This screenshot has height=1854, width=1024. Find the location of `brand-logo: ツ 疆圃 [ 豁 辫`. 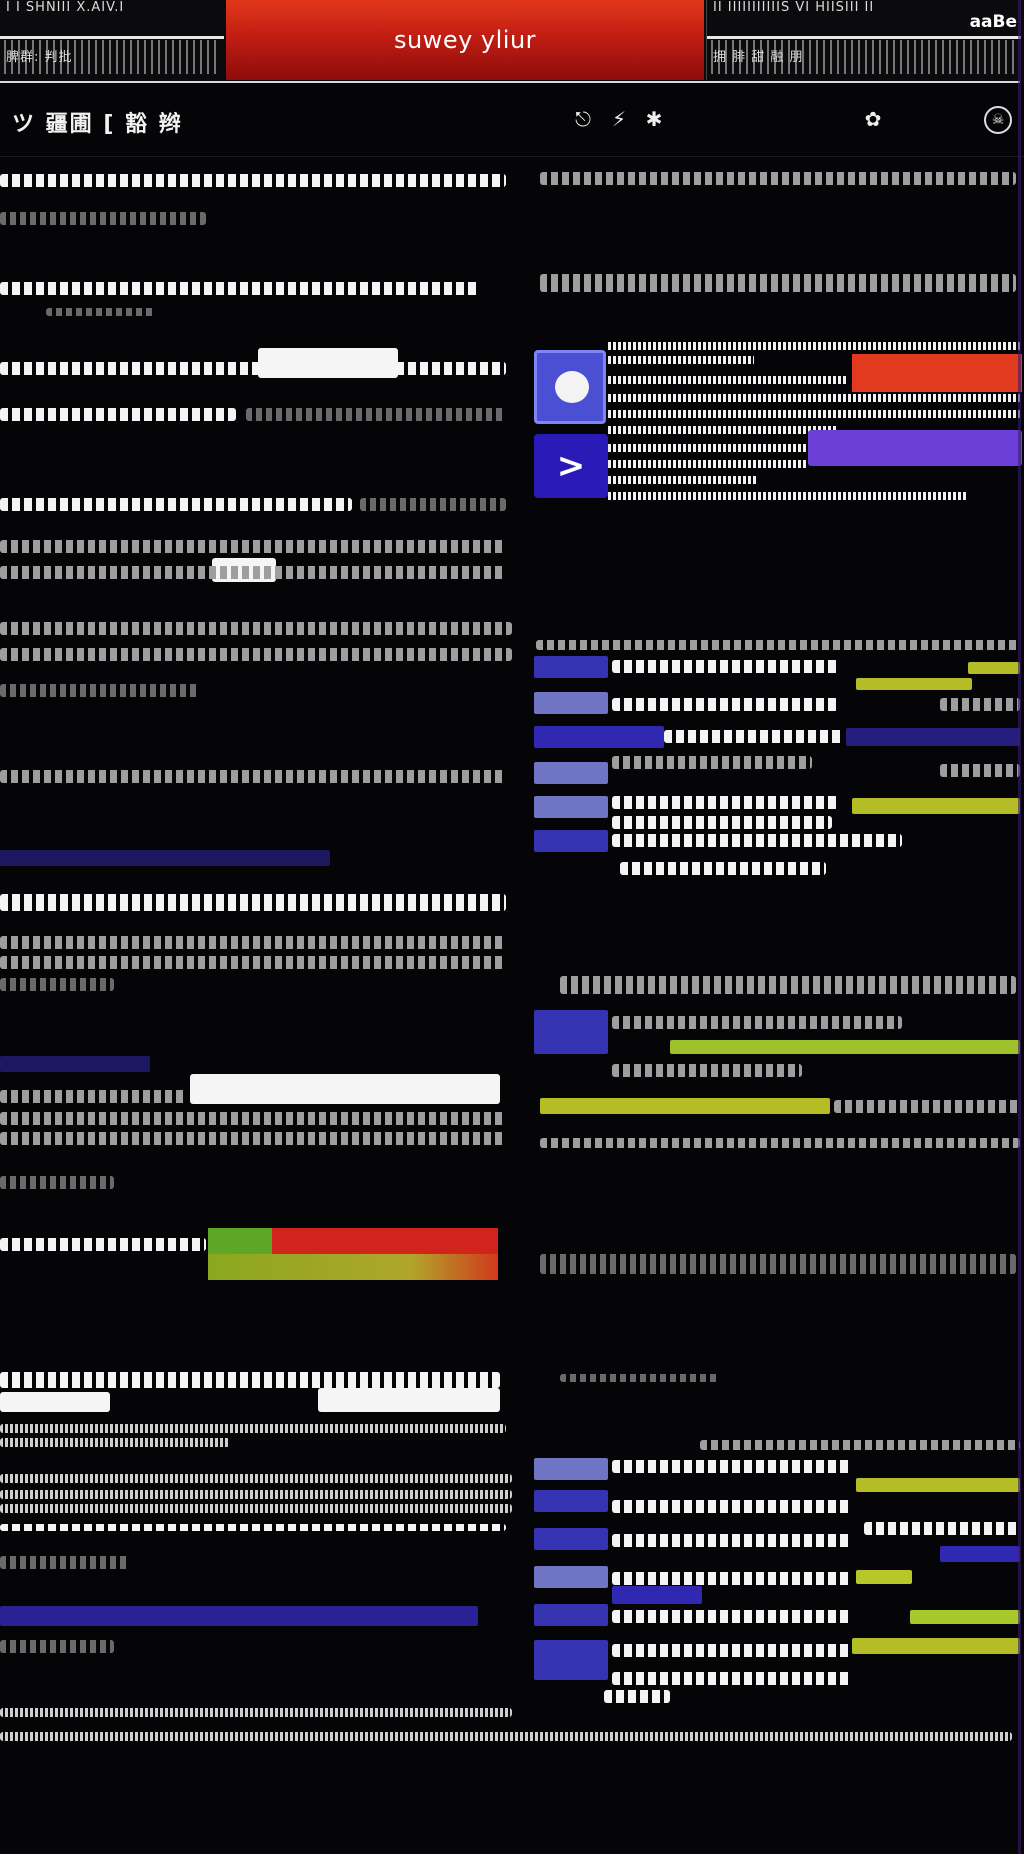

brand-logo: ツ 疆圃 [ 豁 辫 is located at coordinates (97, 122).